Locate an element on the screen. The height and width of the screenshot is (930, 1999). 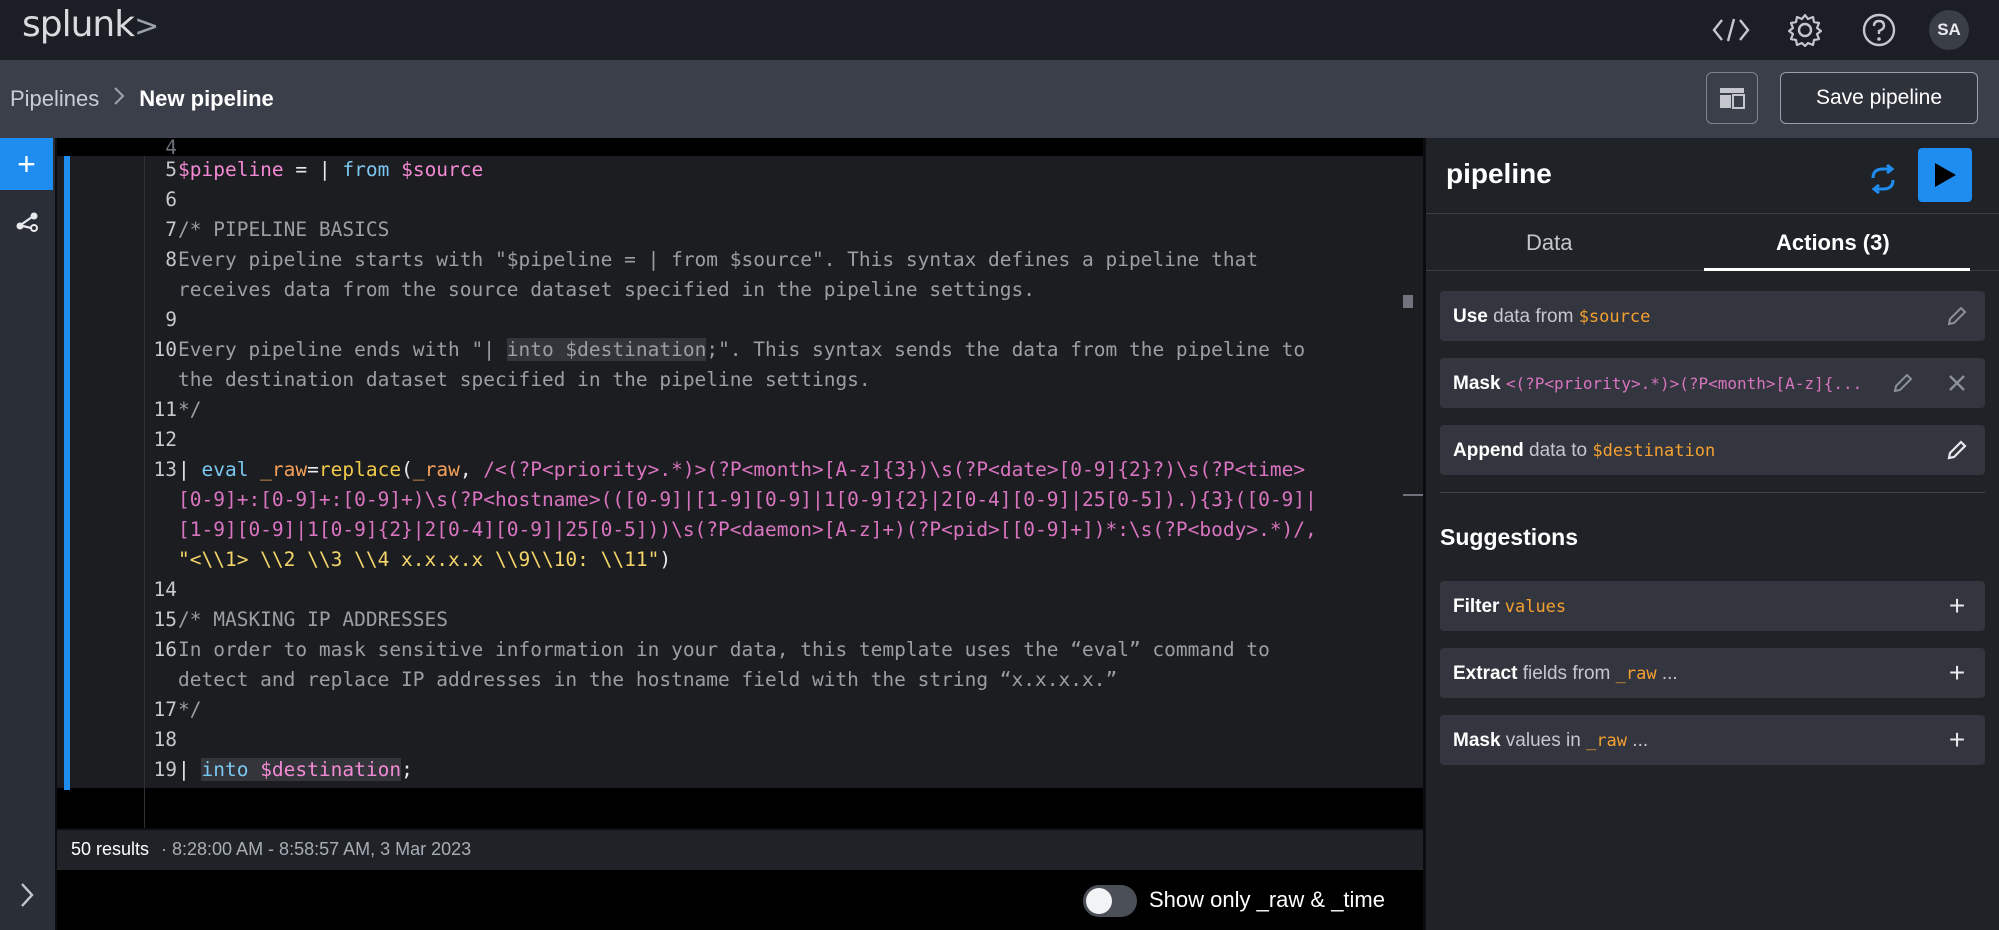
code-icon is located at coordinates (1731, 30).